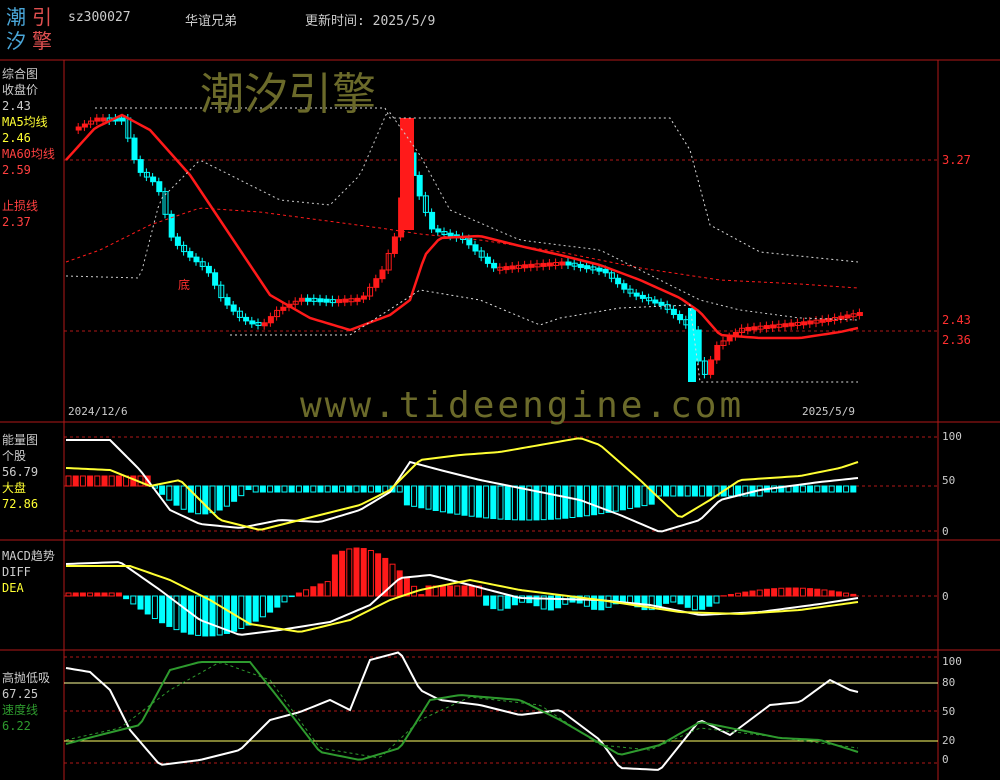 The width and height of the screenshot is (1000, 780). What do you see at coordinates (20, 74) in the screenshot?
I see `legend-label: 综合图` at bounding box center [20, 74].